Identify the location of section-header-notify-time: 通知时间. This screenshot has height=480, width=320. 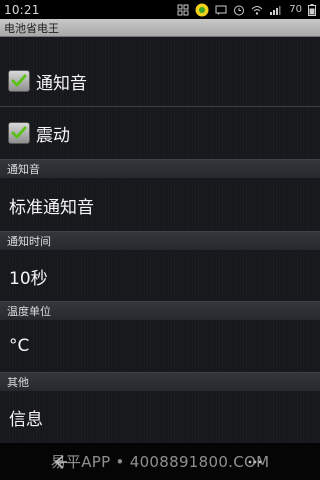
(160, 240).